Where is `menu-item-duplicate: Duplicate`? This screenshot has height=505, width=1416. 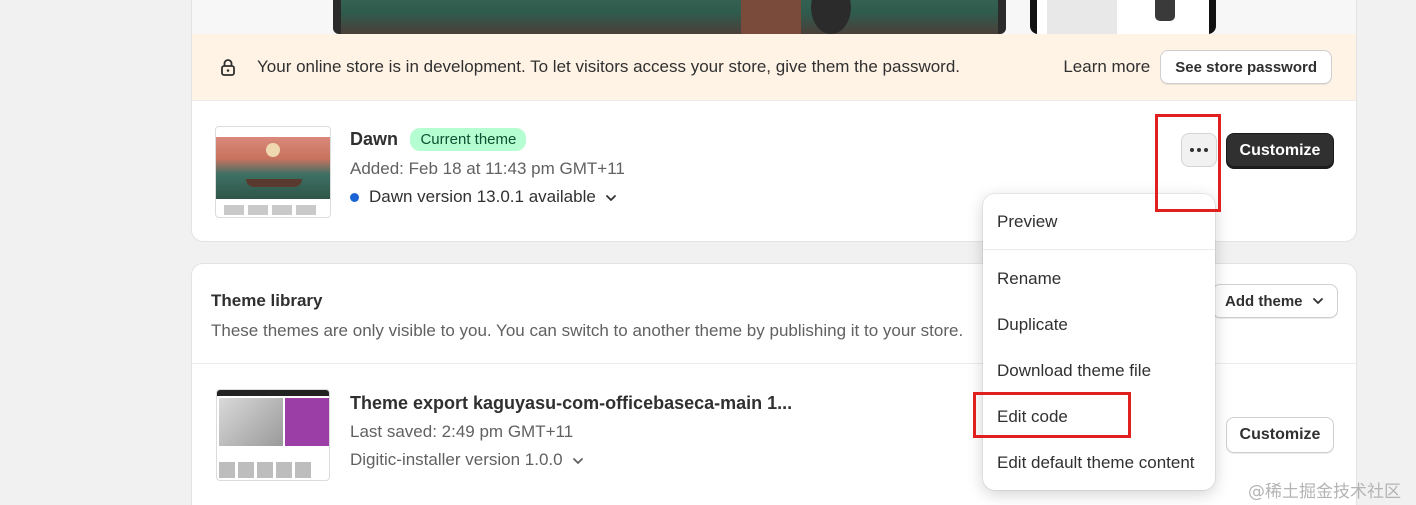
menu-item-duplicate: Duplicate is located at coordinates (1032, 325).